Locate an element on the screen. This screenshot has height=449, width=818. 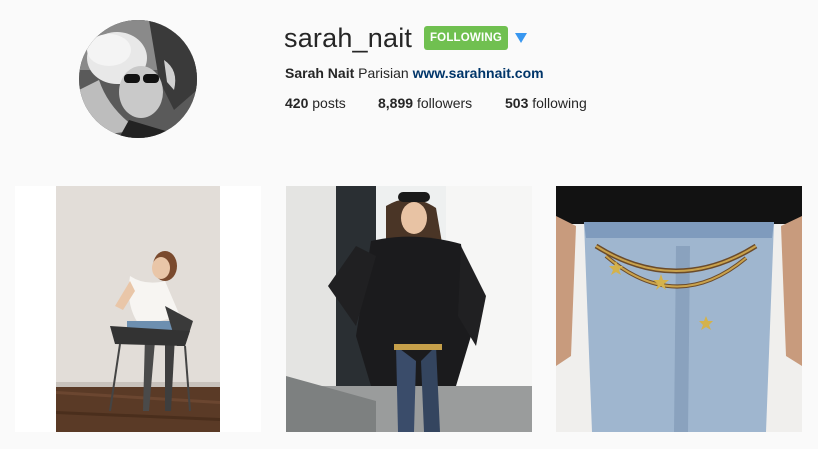
posts-stat: 420 posts is located at coordinates (315, 103).